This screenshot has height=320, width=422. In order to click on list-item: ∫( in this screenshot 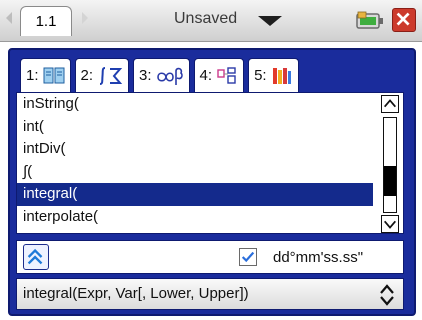, I will do `click(195, 172)`.